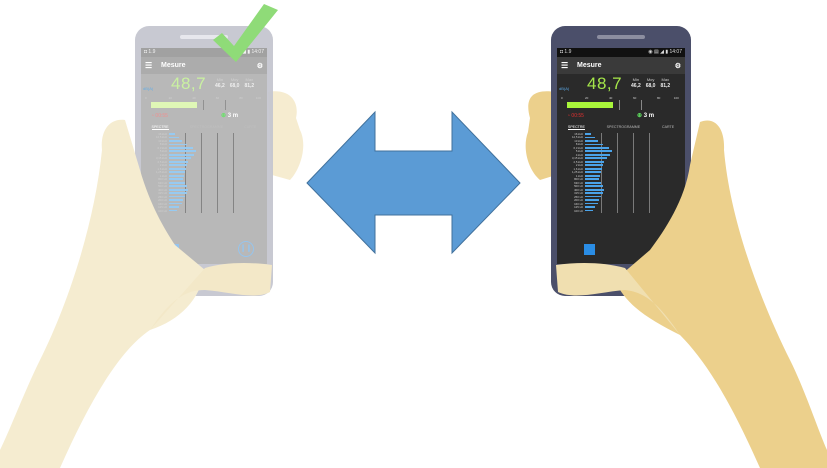 This screenshot has width=827, height=468. What do you see at coordinates (413, 182) in the screenshot?
I see `double-arrow` at bounding box center [413, 182].